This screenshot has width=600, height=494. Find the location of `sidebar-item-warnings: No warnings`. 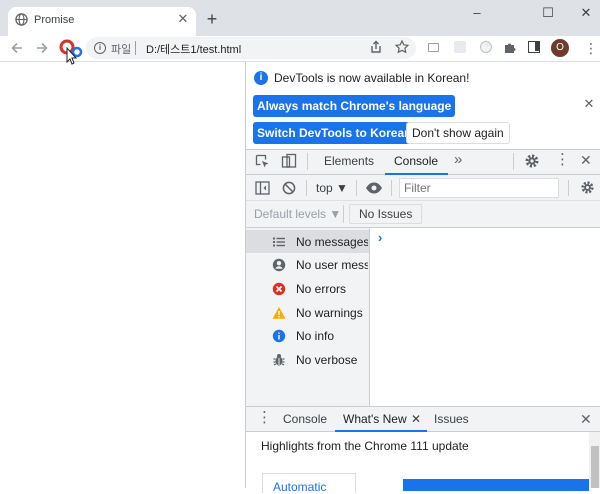

sidebar-item-warnings: No warnings is located at coordinates (307, 312).